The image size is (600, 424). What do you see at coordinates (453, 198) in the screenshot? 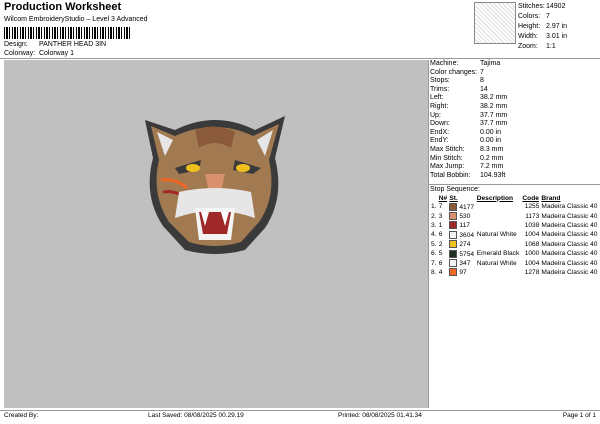
I see `column-header: St.` at bounding box center [453, 198].